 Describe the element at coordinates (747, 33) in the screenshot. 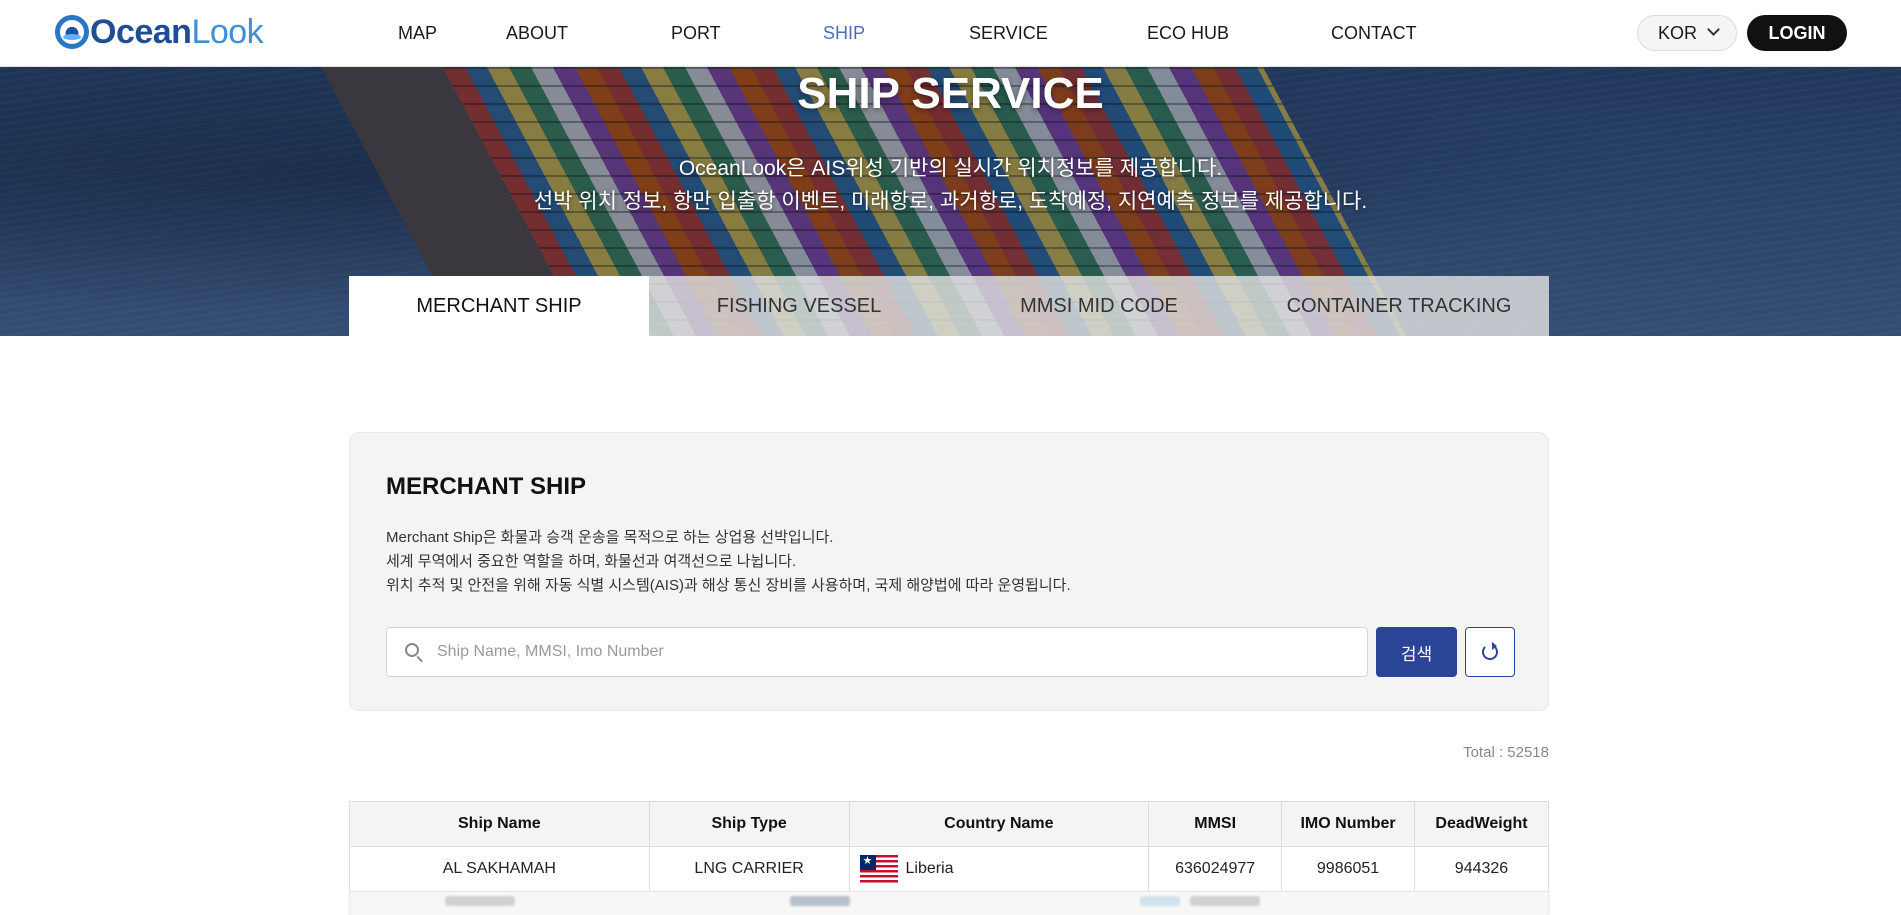

I see `nav-port: PORT` at that location.